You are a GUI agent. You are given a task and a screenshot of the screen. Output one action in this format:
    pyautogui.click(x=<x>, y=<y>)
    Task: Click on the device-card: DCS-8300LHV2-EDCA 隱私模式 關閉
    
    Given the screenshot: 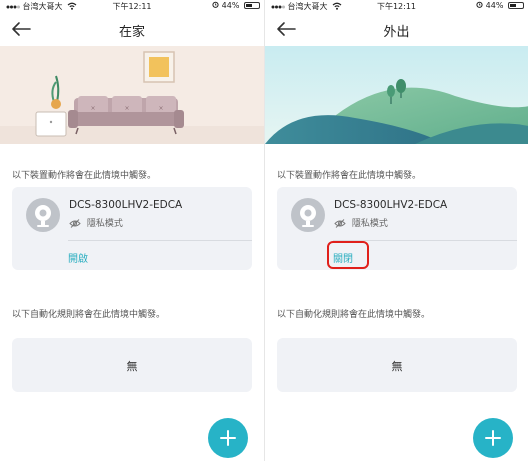 What is the action you would take?
    pyautogui.click(x=397, y=228)
    